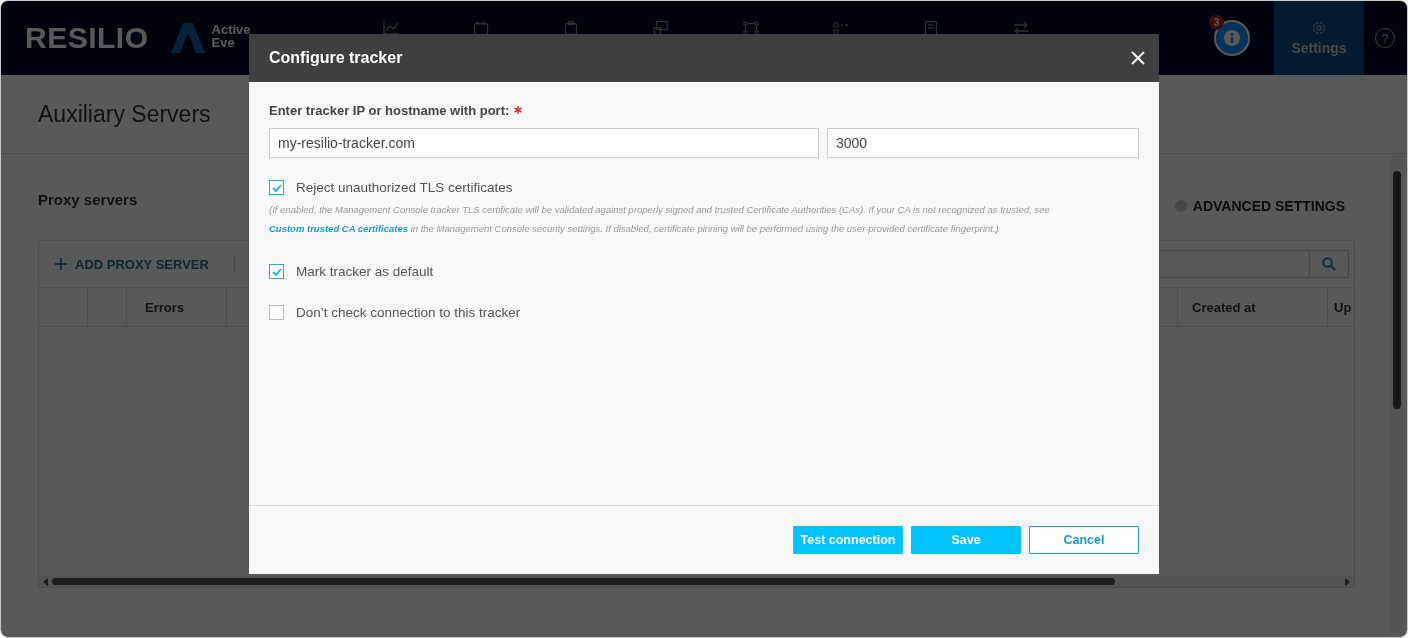 Image resolution: width=1408 pixels, height=638 pixels. Describe the element at coordinates (365, 271) in the screenshot. I see `checkbox-label: Mark tracker as default` at that location.